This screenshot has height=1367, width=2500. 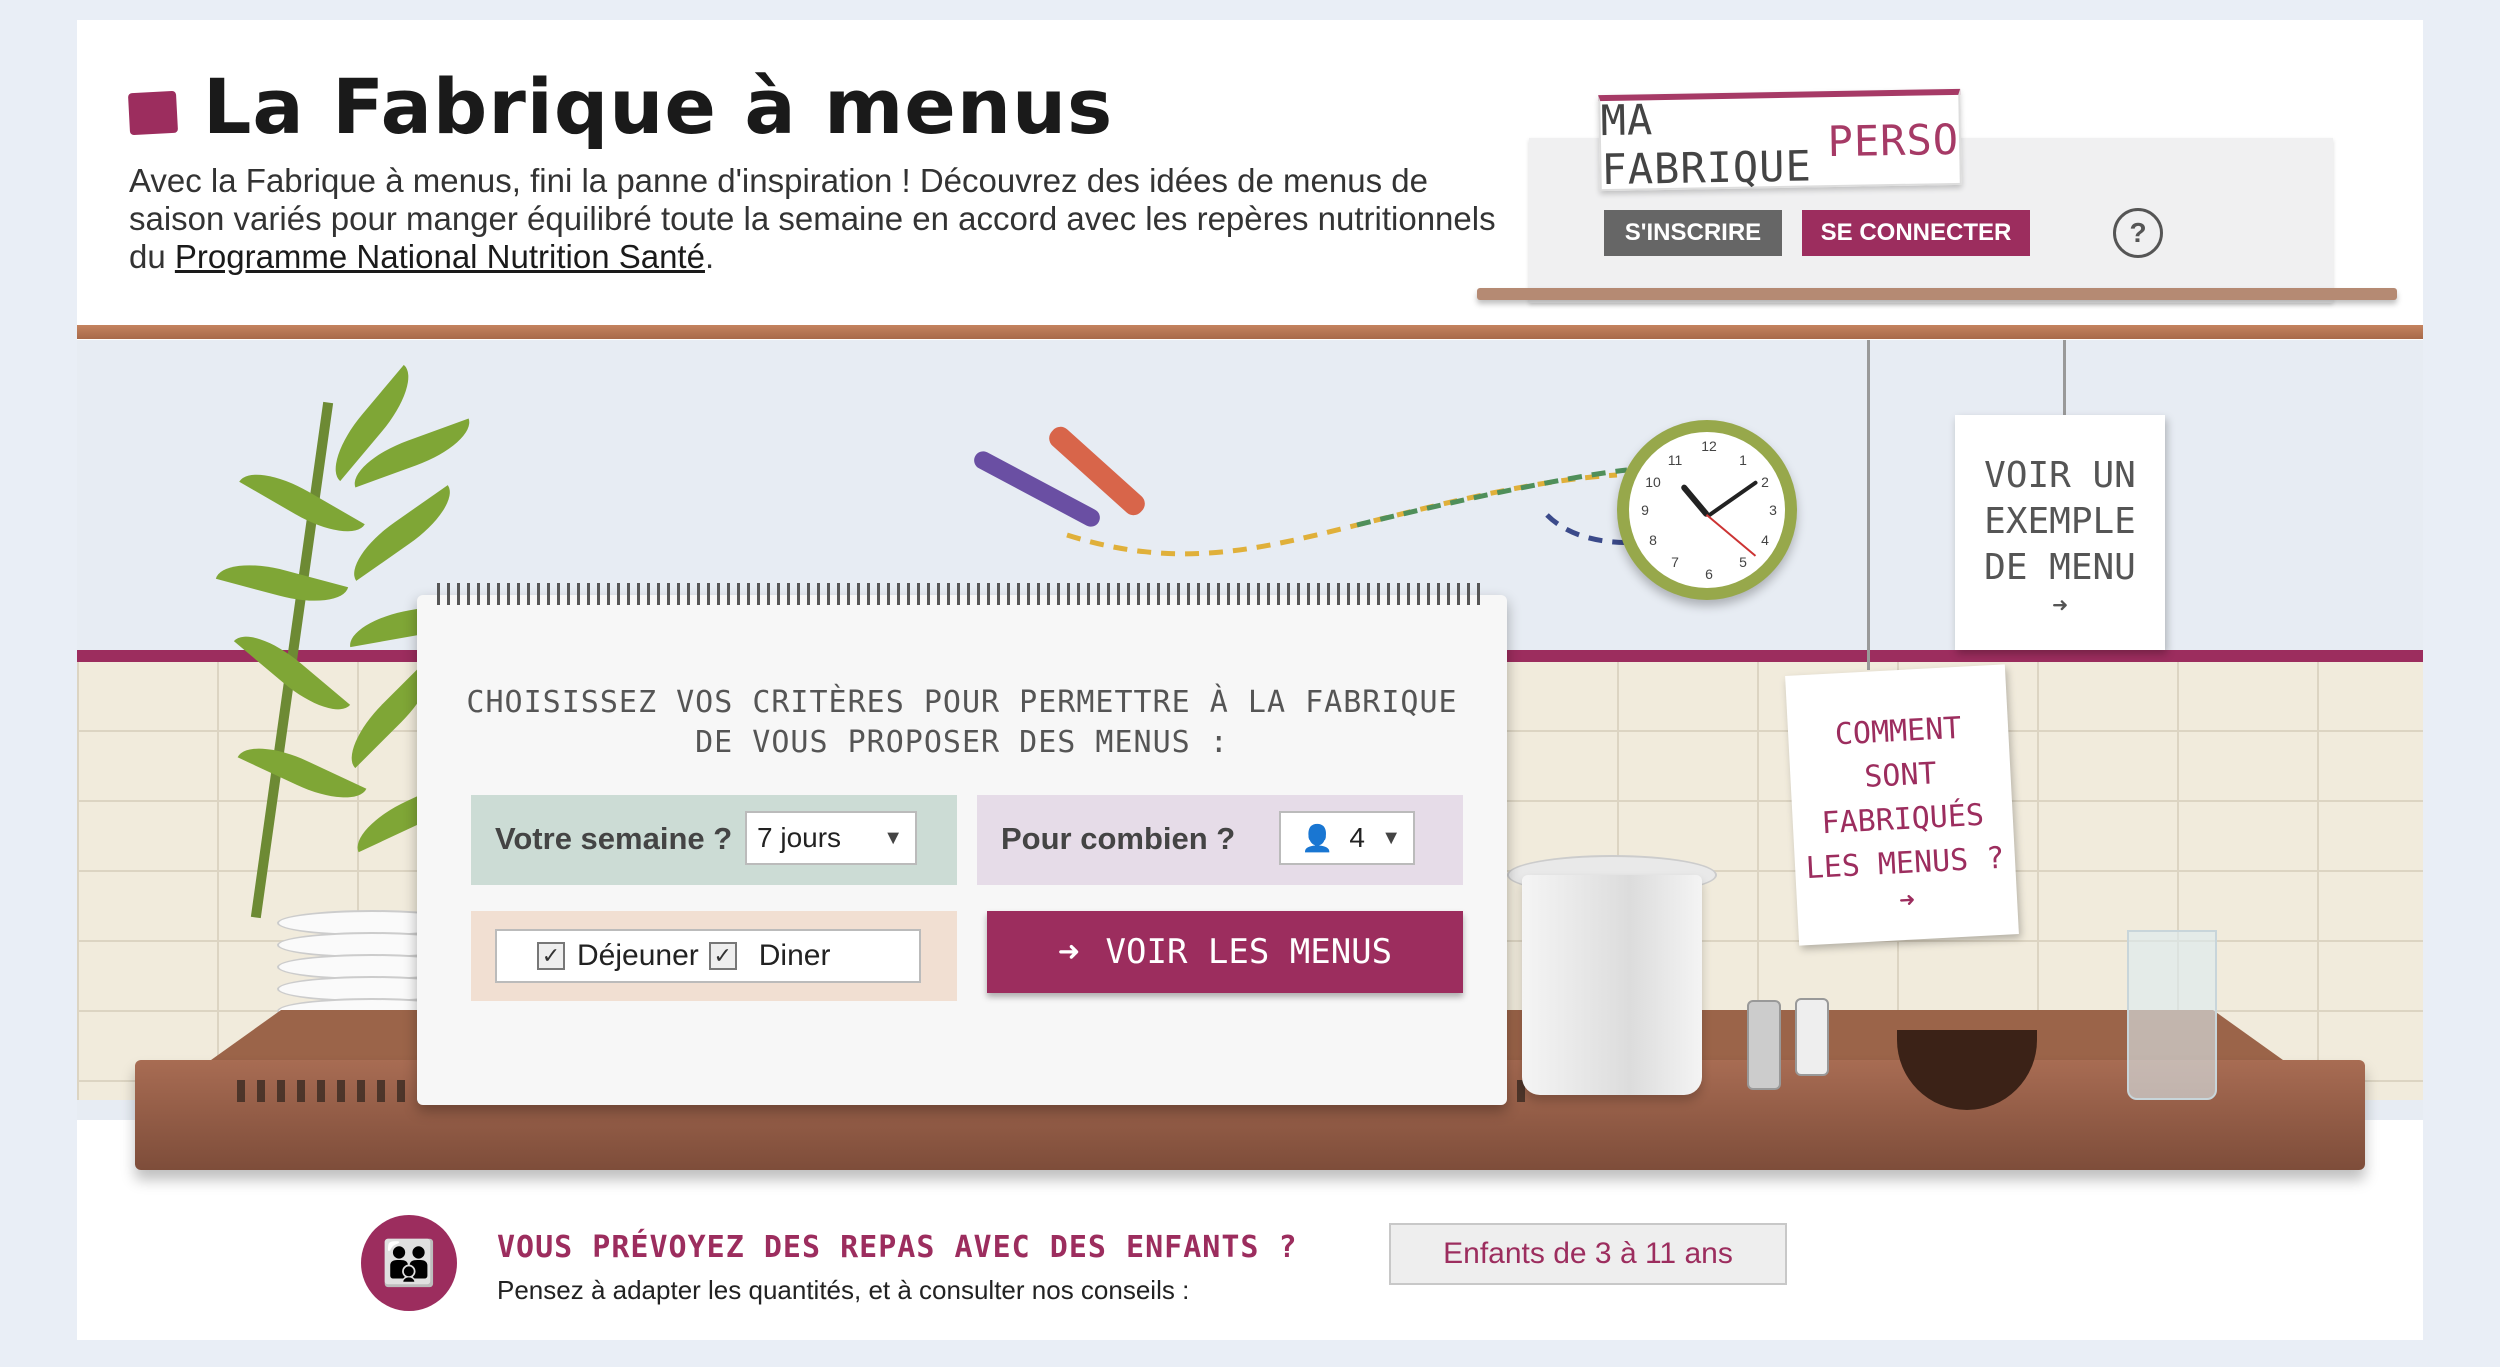 What do you see at coordinates (614, 838) in the screenshot?
I see `semaine-label: Votre semaine ?` at bounding box center [614, 838].